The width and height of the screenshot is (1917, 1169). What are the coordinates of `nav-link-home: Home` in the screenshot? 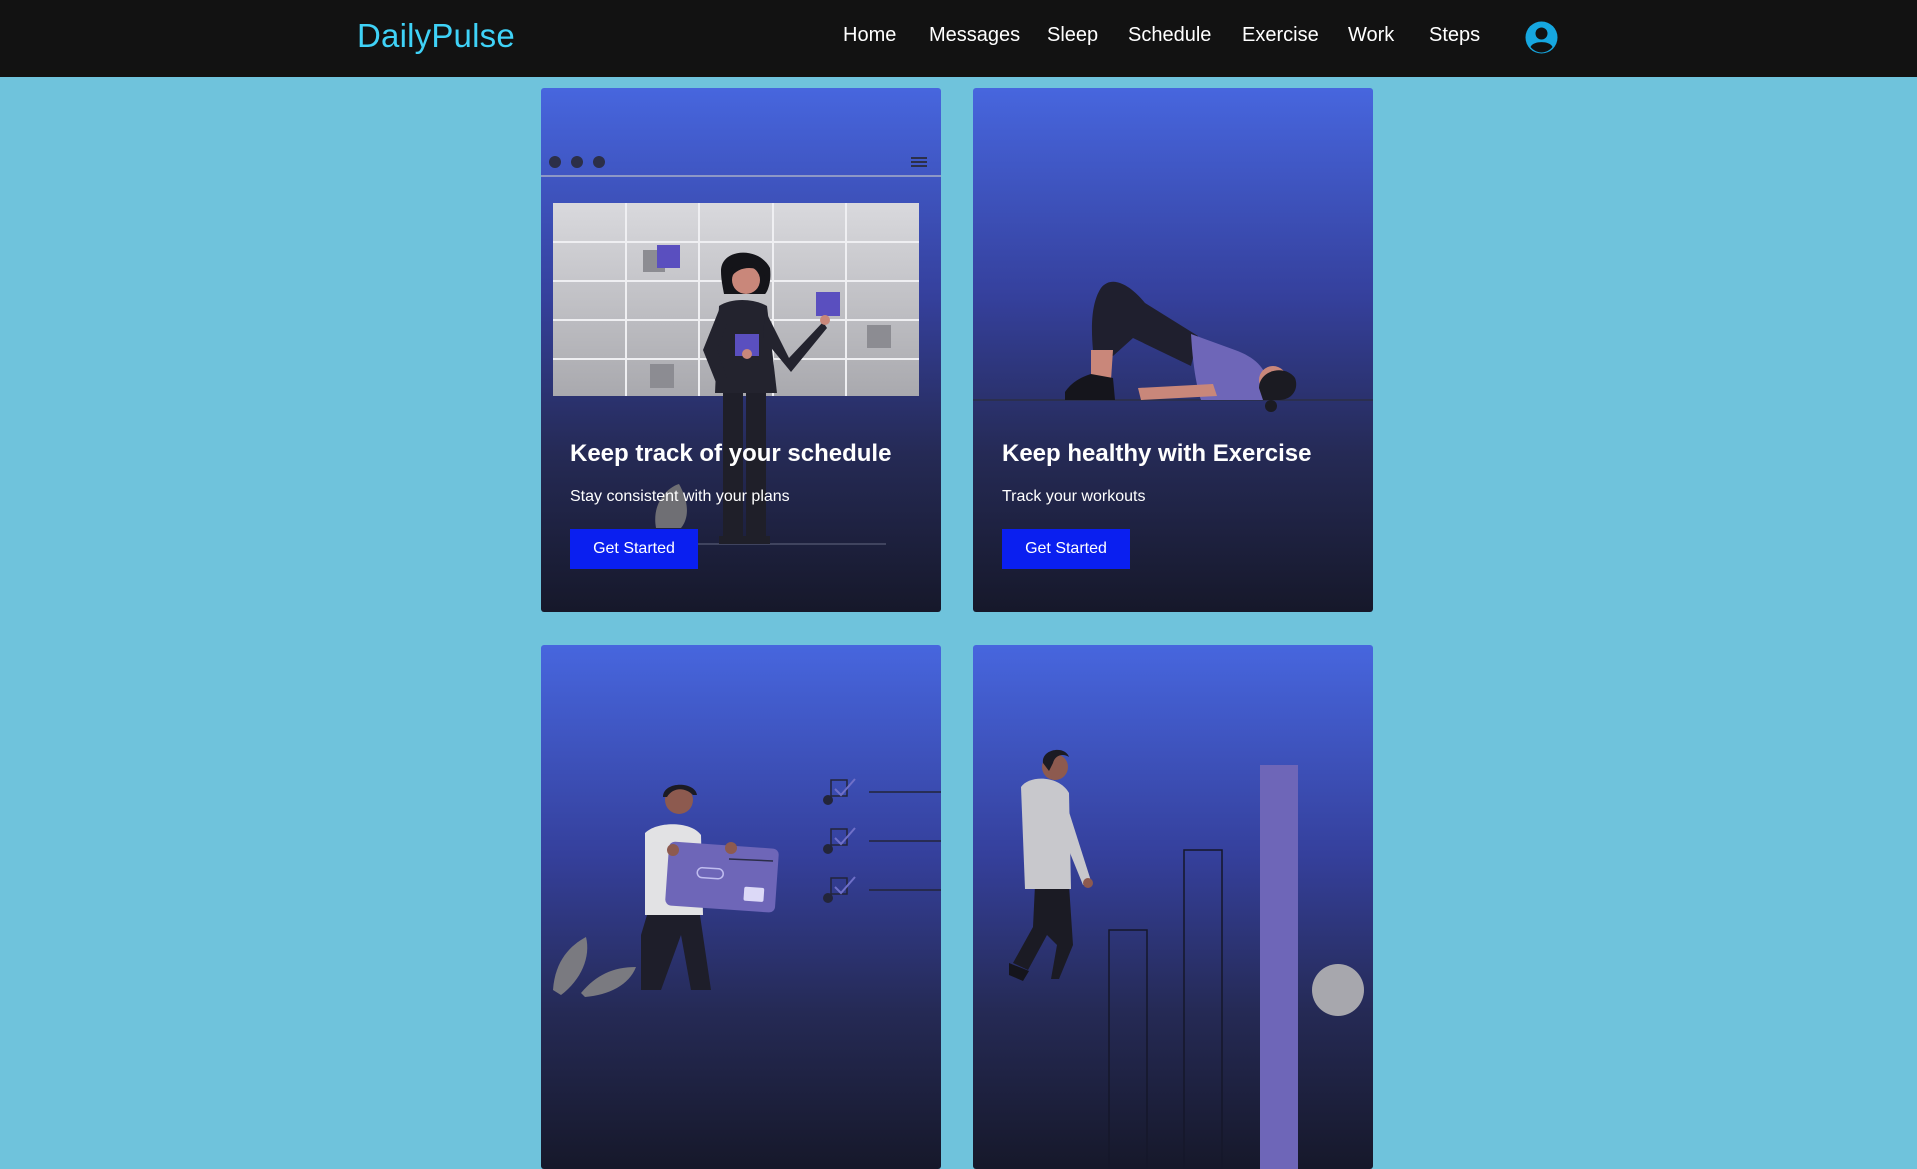 It's located at (869, 35).